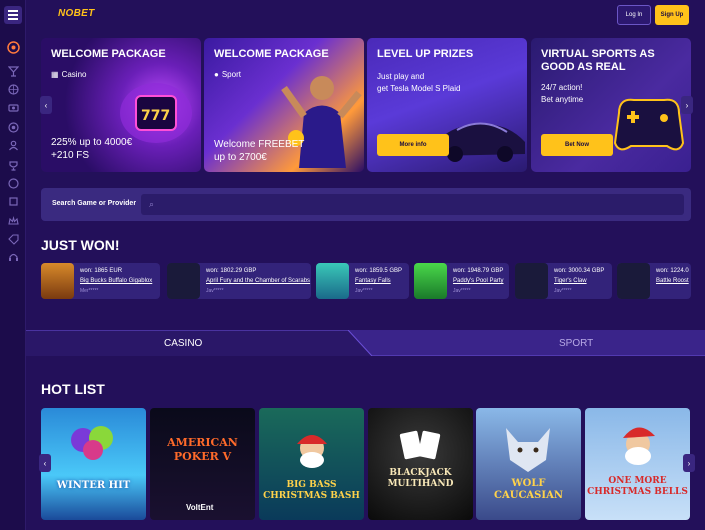  I want to click on crown-icon, so click(13, 221).